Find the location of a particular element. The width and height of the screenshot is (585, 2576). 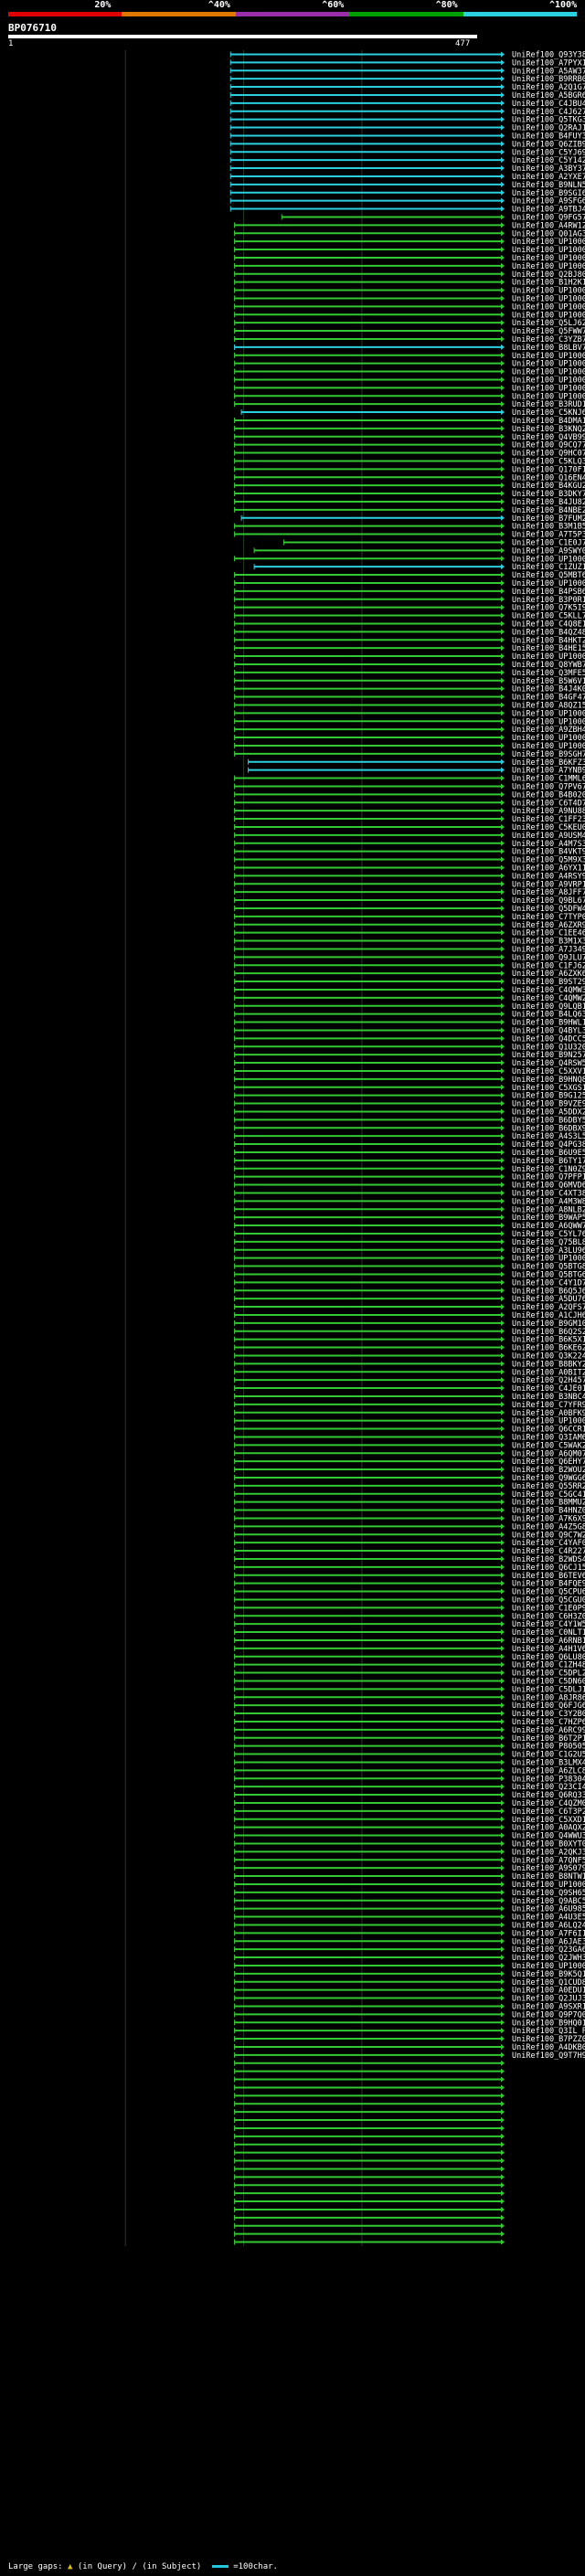

scale-label: =100char. is located at coordinates (256, 2566).